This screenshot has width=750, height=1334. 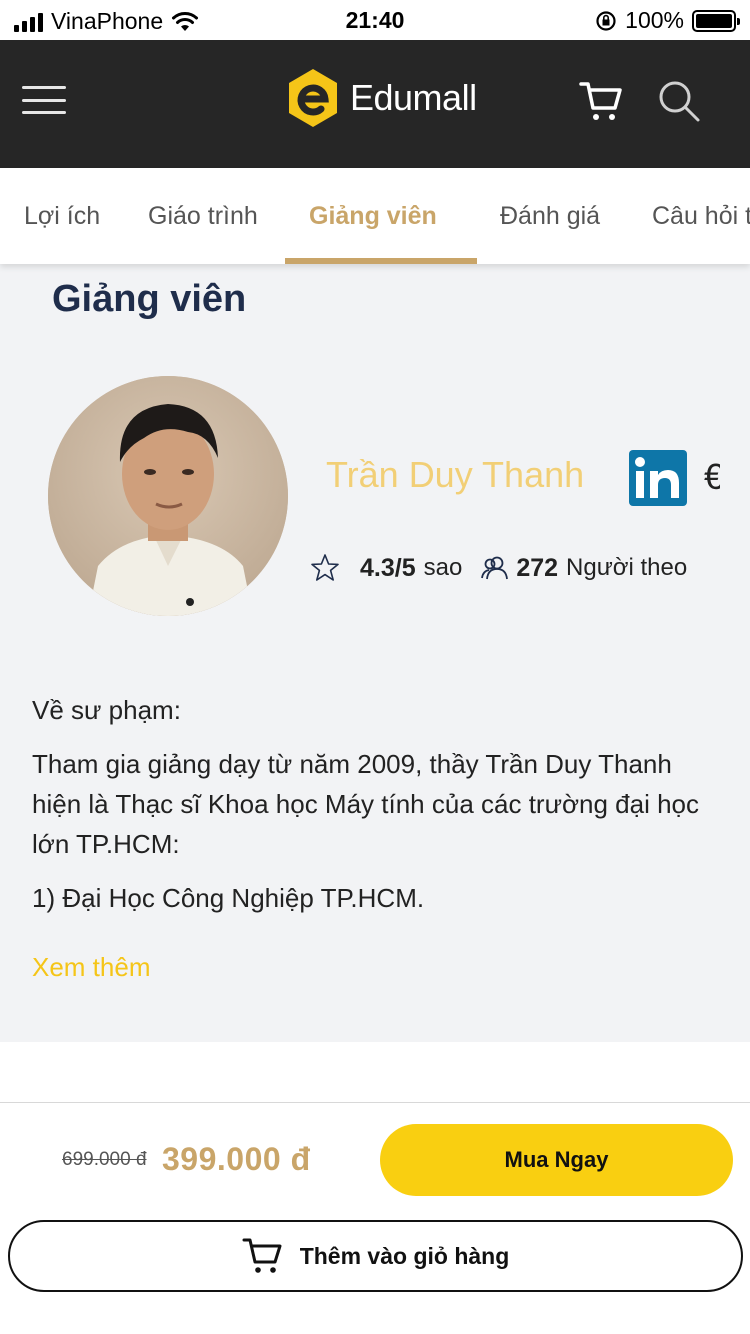 I want to click on rating-unit: sao, so click(x=443, y=567).